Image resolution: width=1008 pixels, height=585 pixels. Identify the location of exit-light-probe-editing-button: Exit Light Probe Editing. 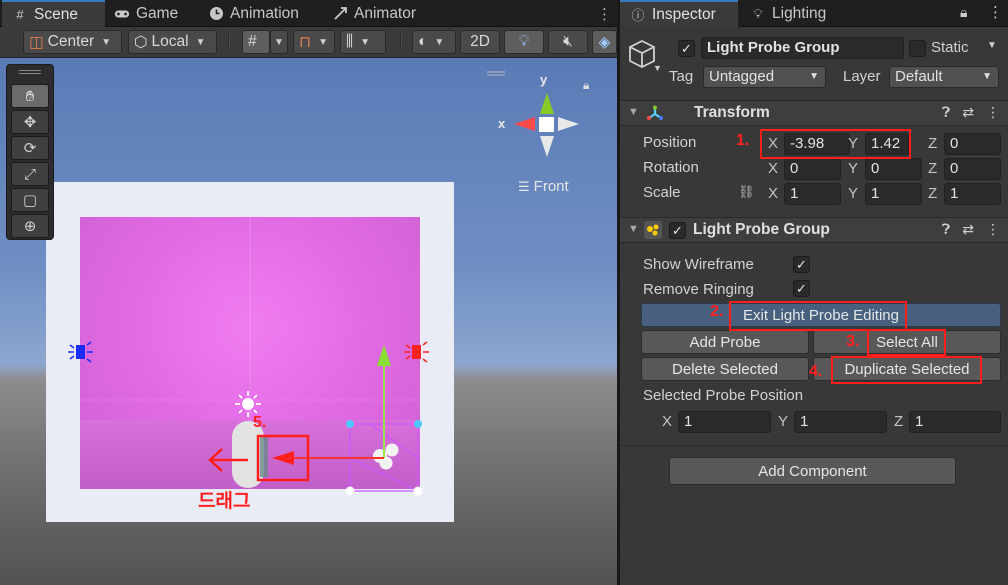
(821, 315).